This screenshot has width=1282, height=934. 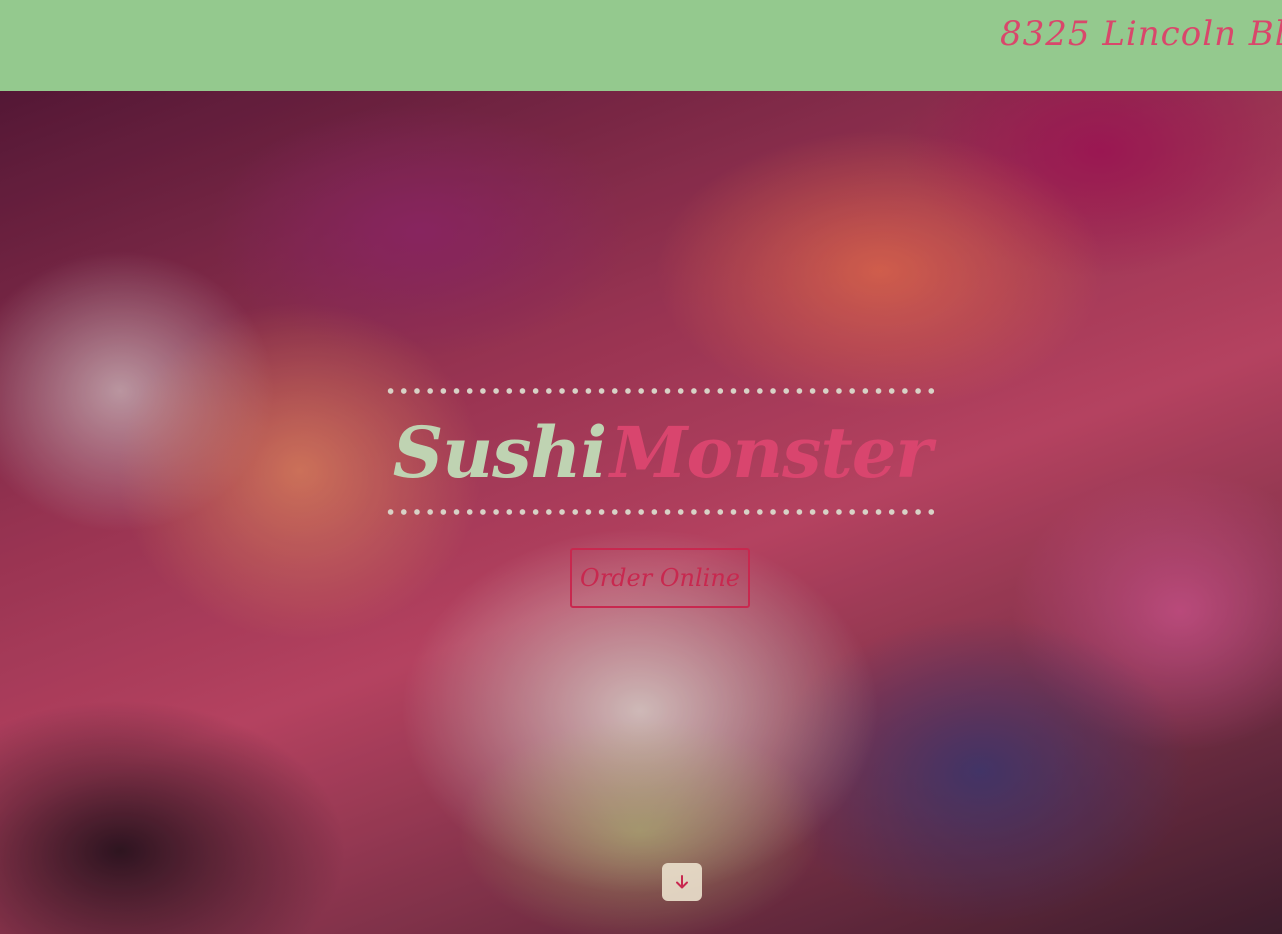 I want to click on address-marquee: 8325 Lincoln Blvd, Los Angeles, CA 90045, so click(x=1141, y=34).